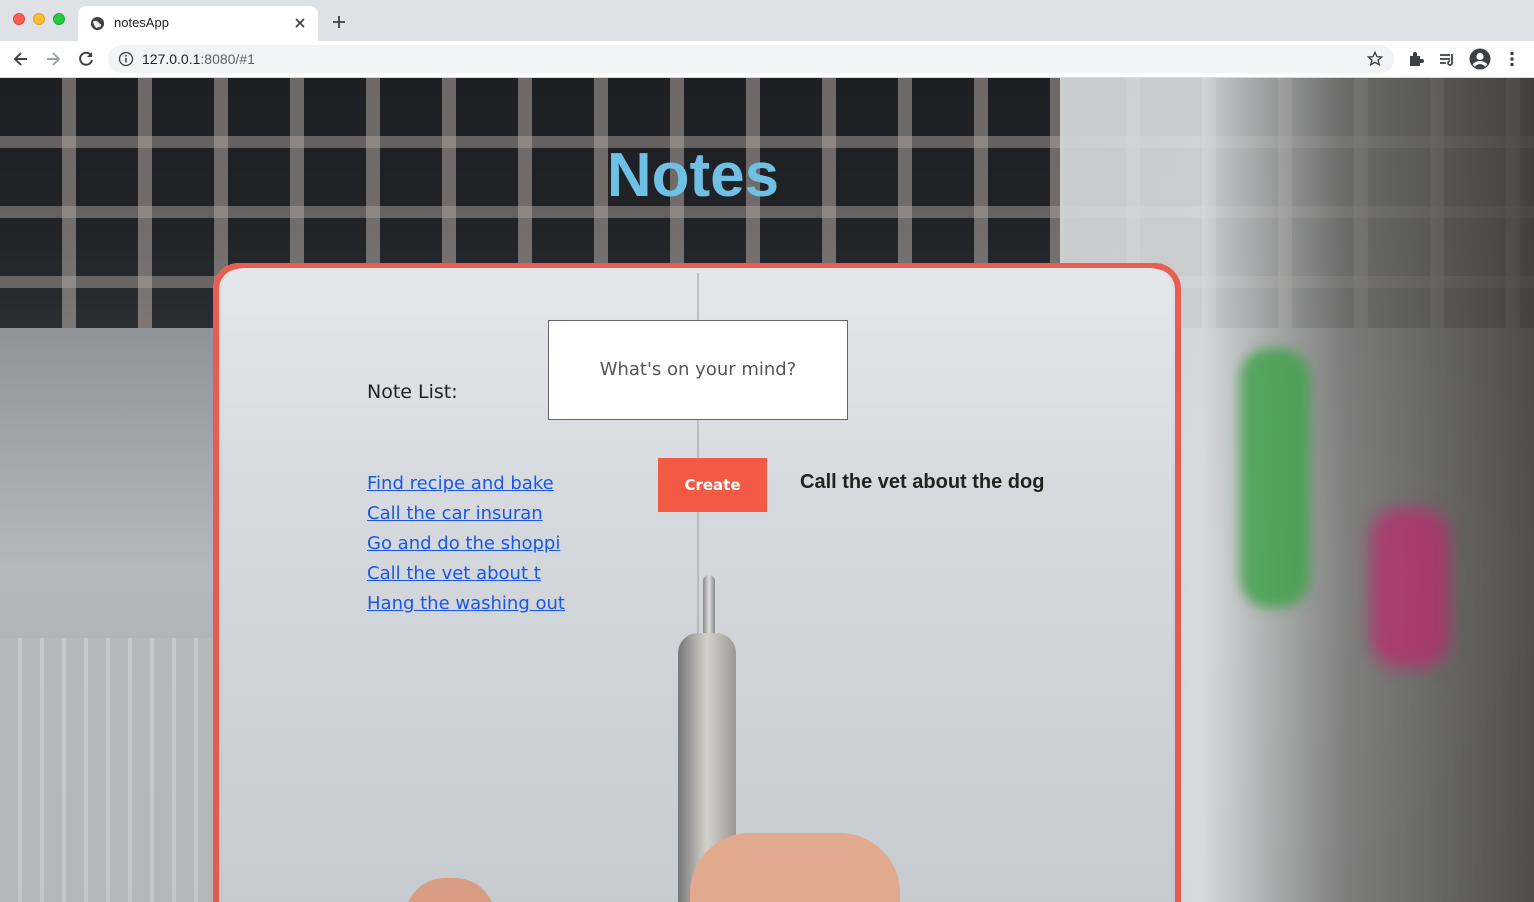  What do you see at coordinates (53, 59) in the screenshot?
I see `forward-arrow-icon` at bounding box center [53, 59].